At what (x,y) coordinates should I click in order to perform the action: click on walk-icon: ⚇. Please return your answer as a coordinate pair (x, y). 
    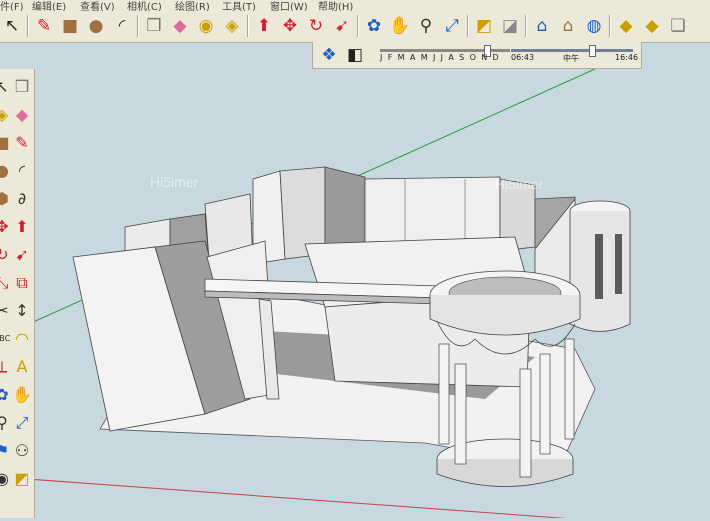
    Looking at the image, I should click on (22, 451).